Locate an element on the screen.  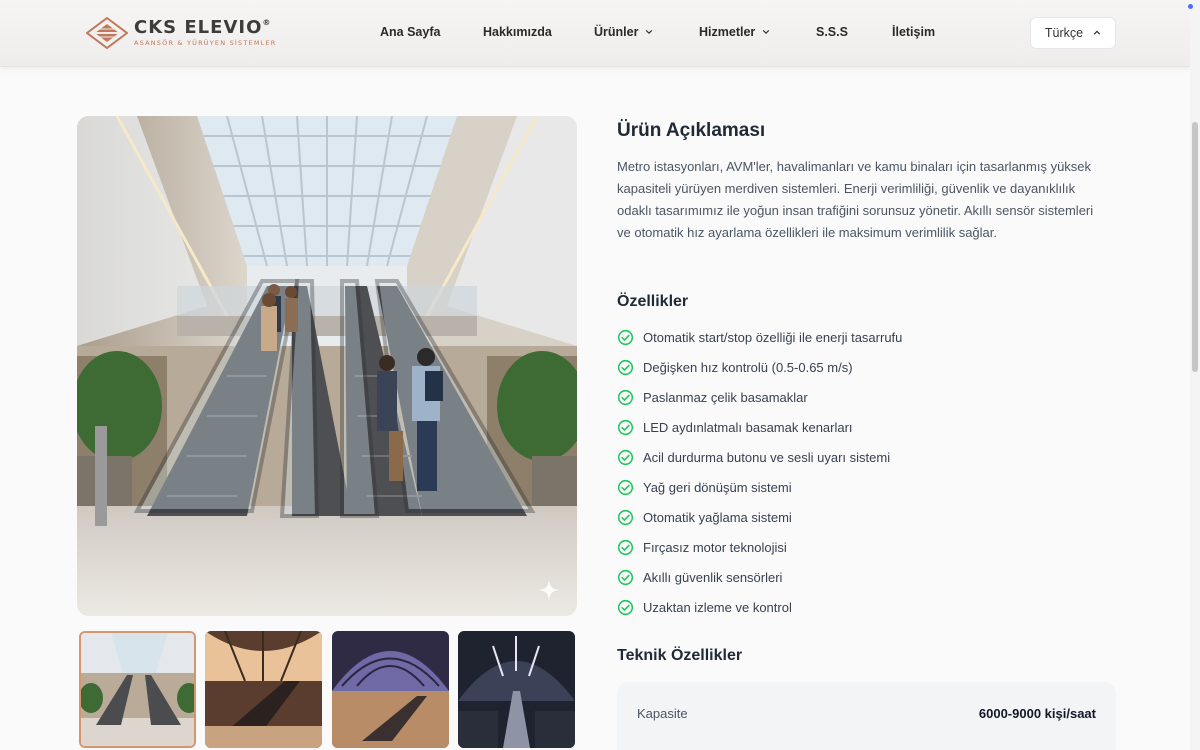
feature-text: Yağ geri dönüşüm sistemi is located at coordinates (717, 487).